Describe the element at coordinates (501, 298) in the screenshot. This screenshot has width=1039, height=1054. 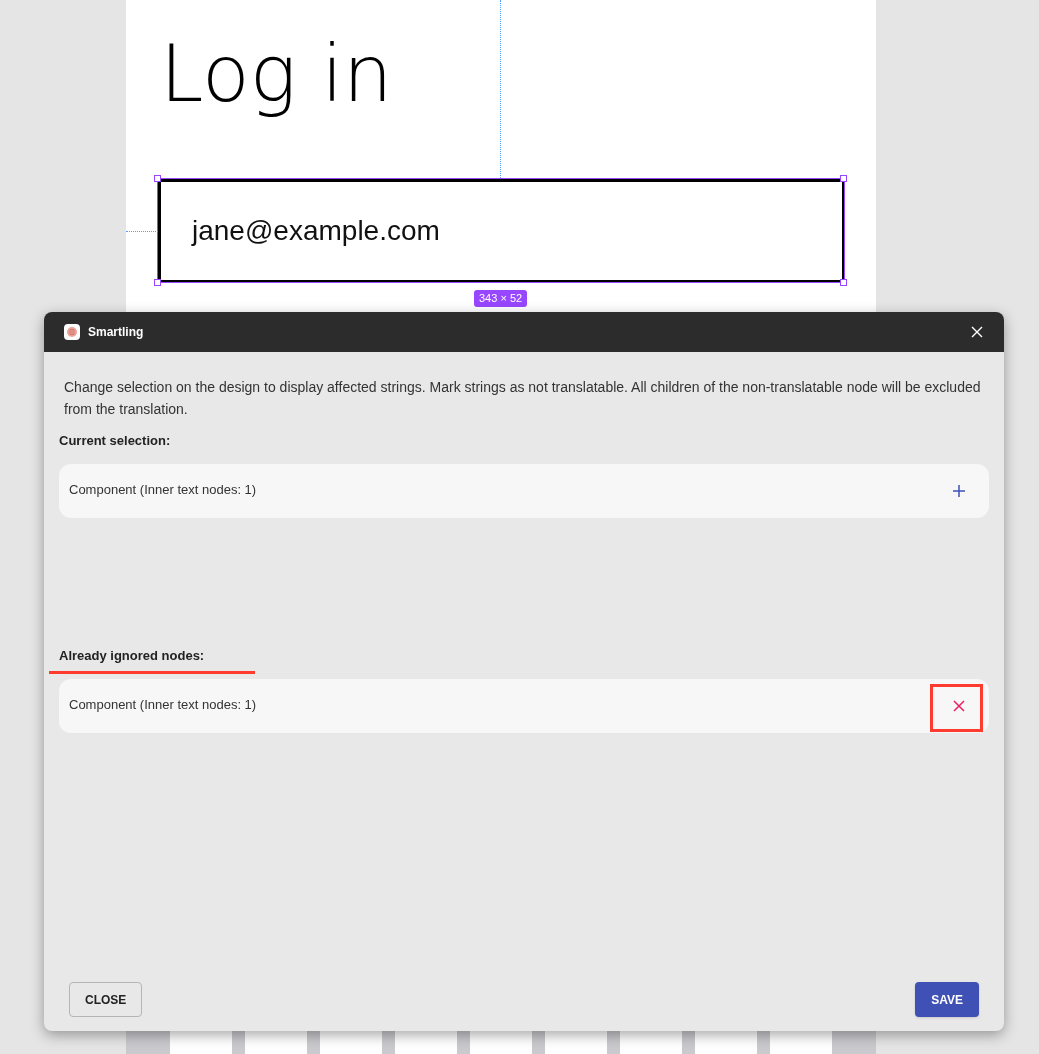
I see `size-badge: 343 × 52` at that location.